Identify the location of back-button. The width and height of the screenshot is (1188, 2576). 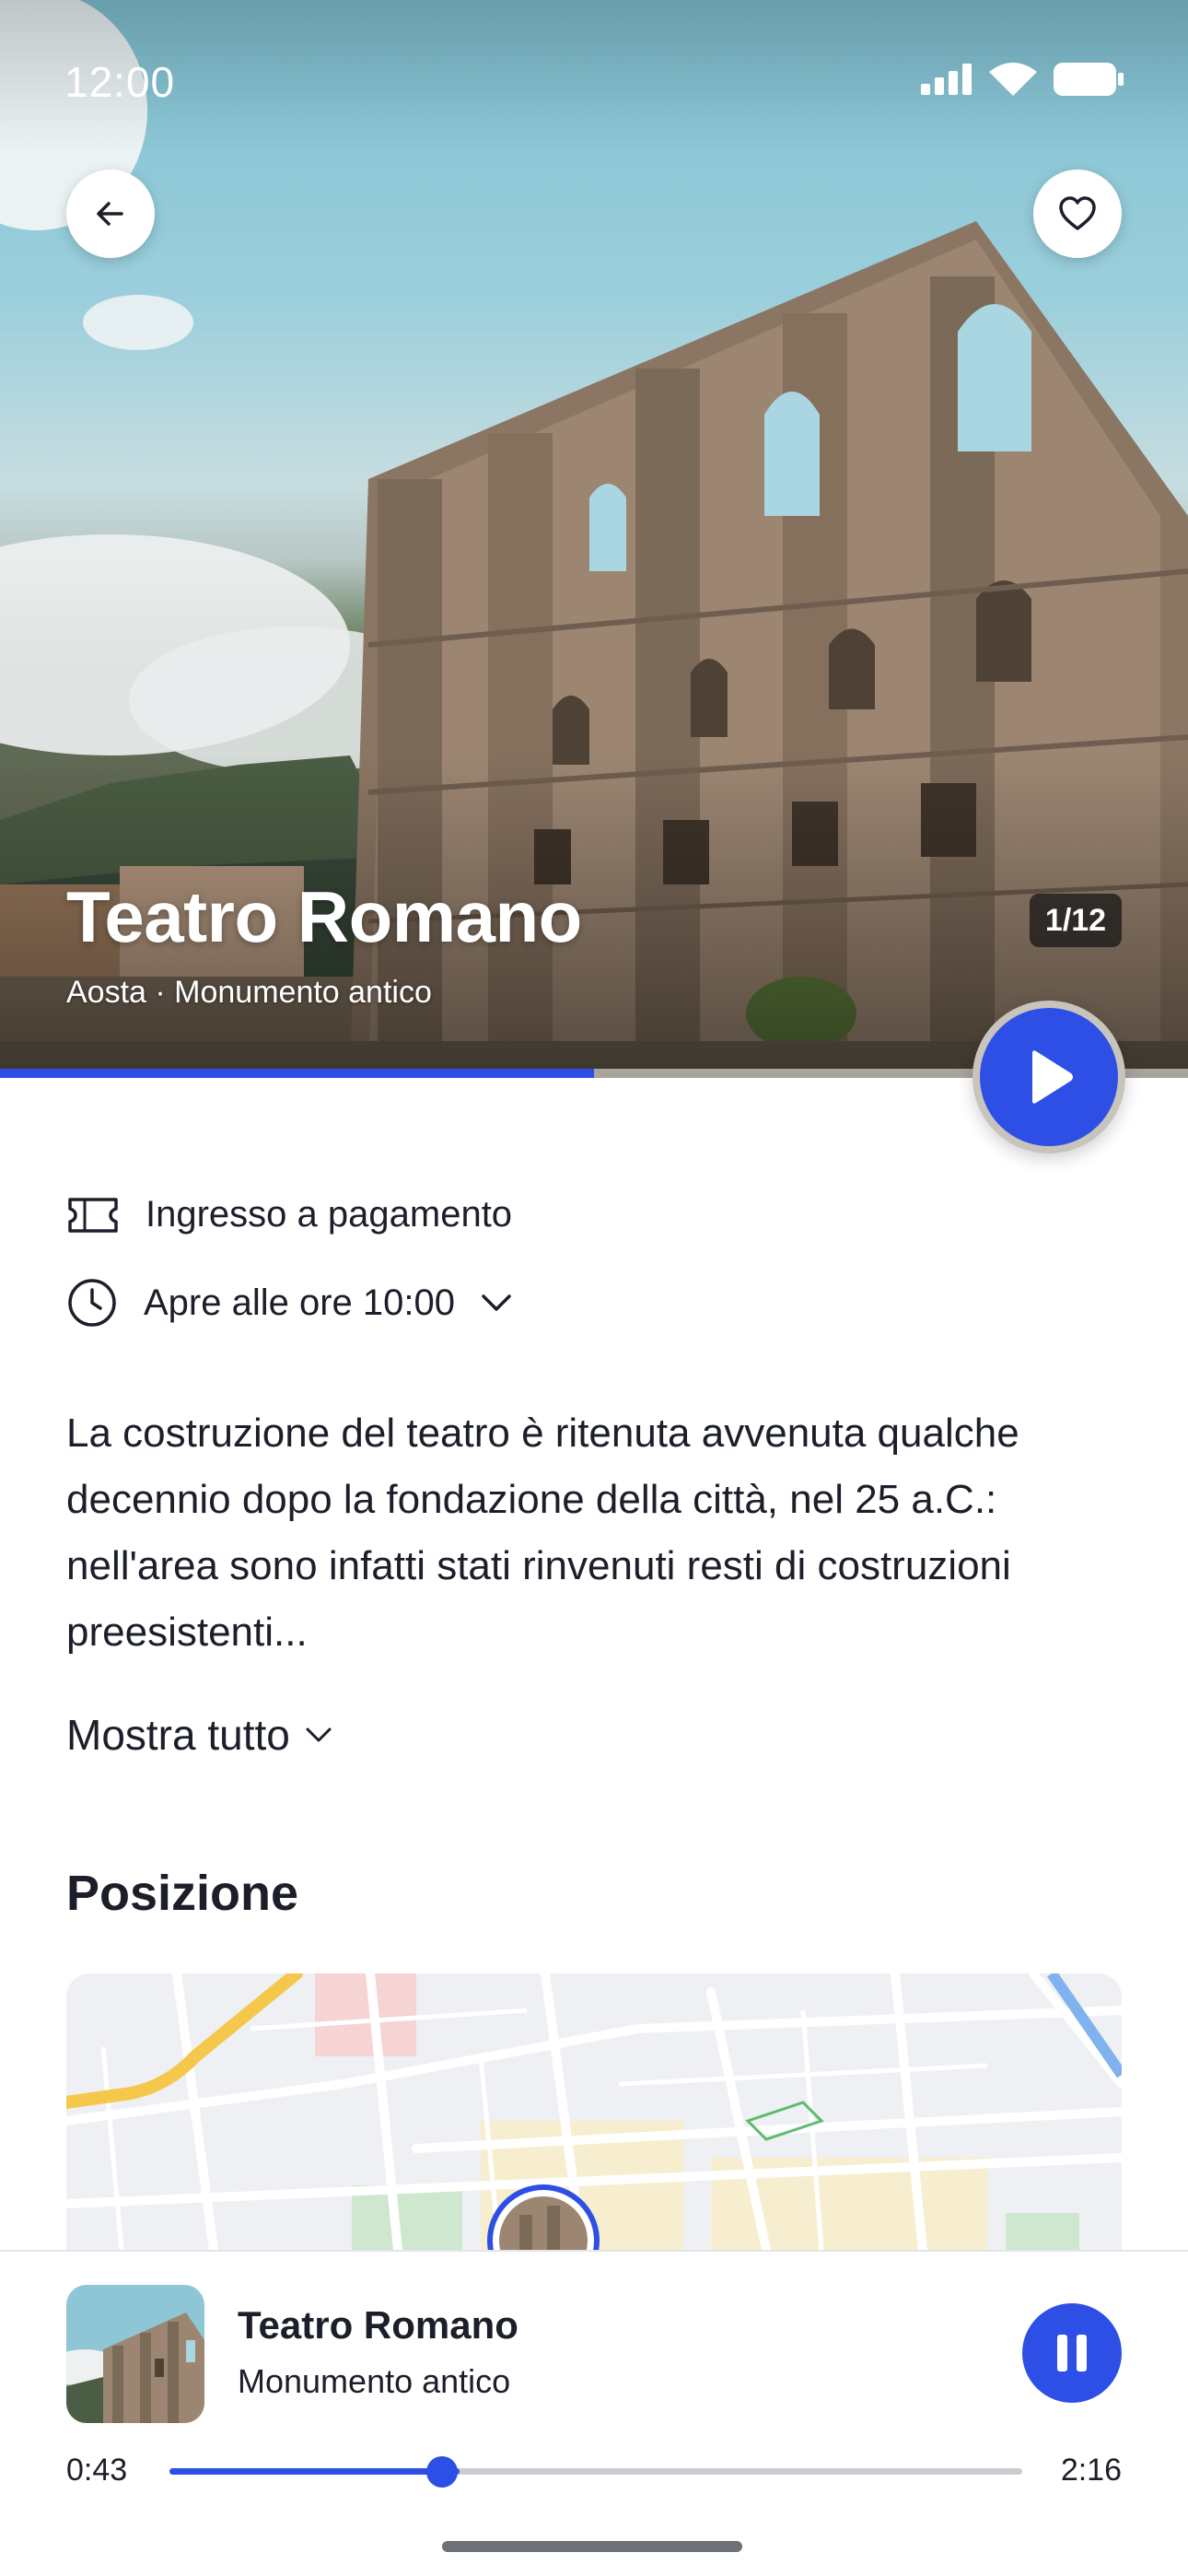
(111, 214).